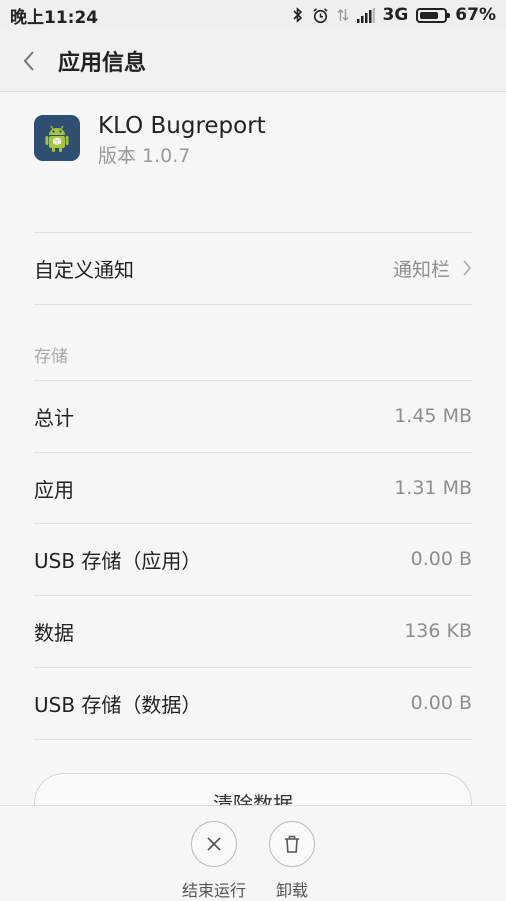 The image size is (506, 901). I want to click on storage-row-label: 数据, so click(54, 632).